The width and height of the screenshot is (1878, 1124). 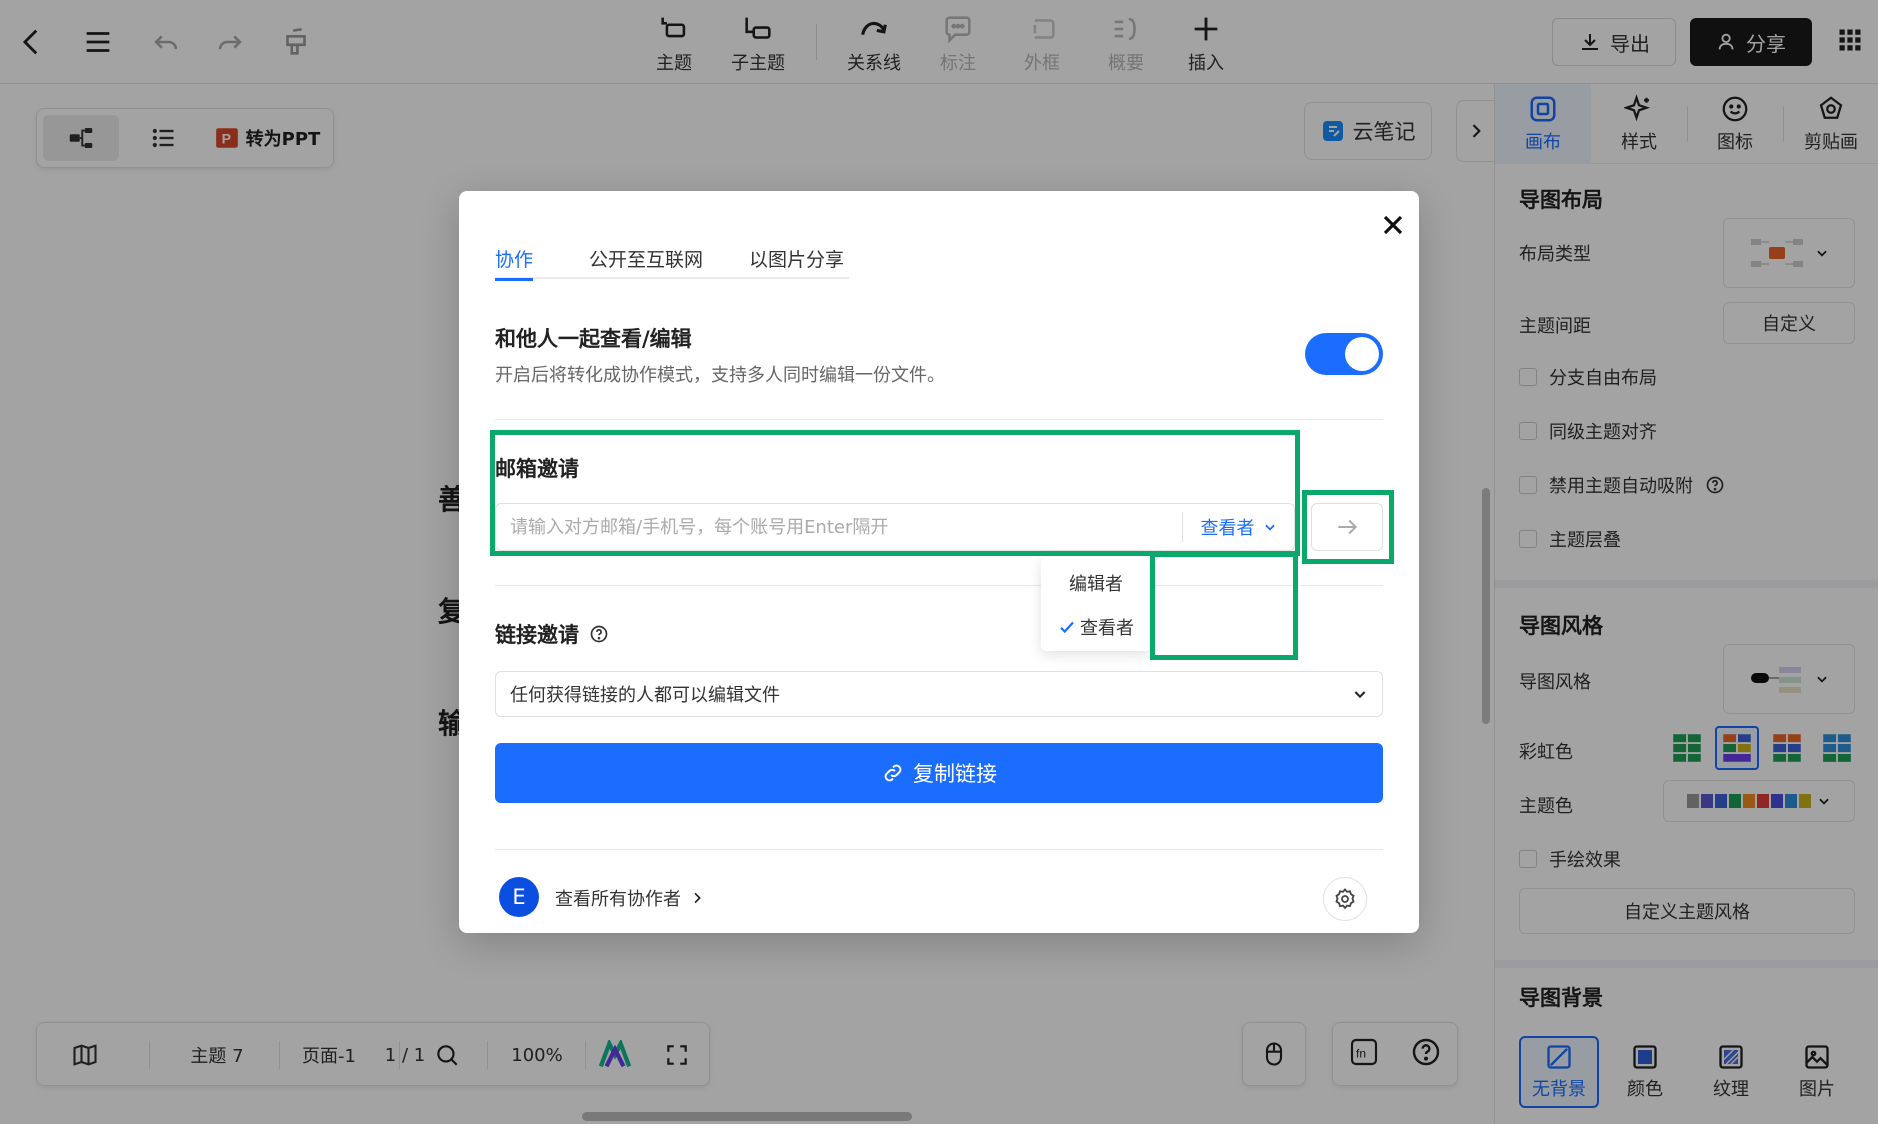 I want to click on arrow-right-icon, so click(x=1348, y=527).